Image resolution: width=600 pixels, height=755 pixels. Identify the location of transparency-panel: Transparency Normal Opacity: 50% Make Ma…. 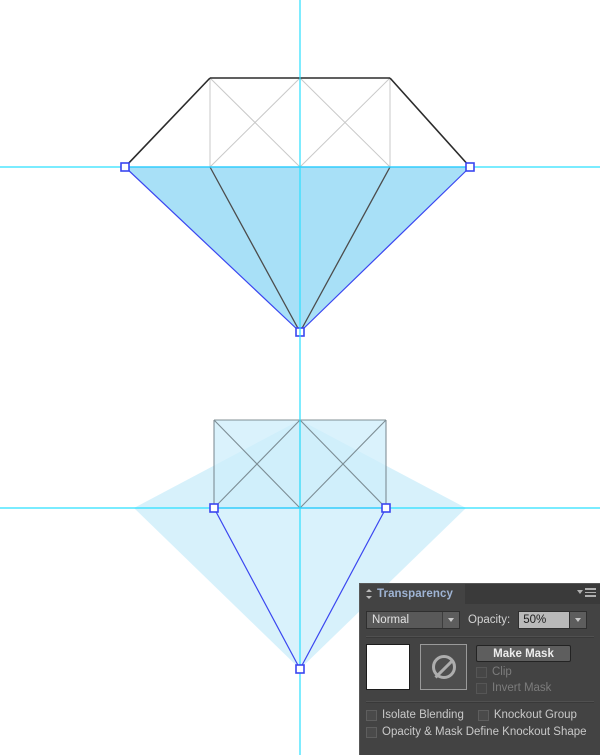
(479, 669).